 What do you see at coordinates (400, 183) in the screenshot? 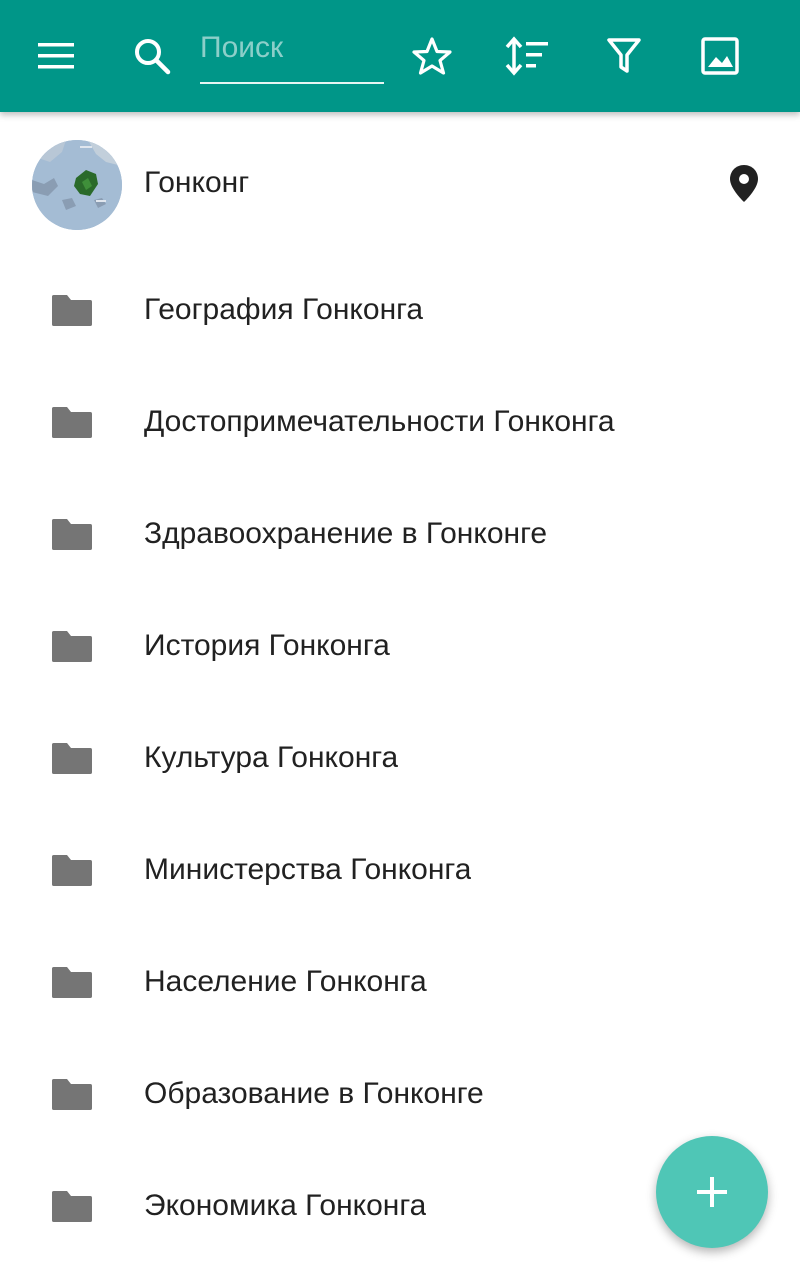
I see `list-item-header: Гонконг` at bounding box center [400, 183].